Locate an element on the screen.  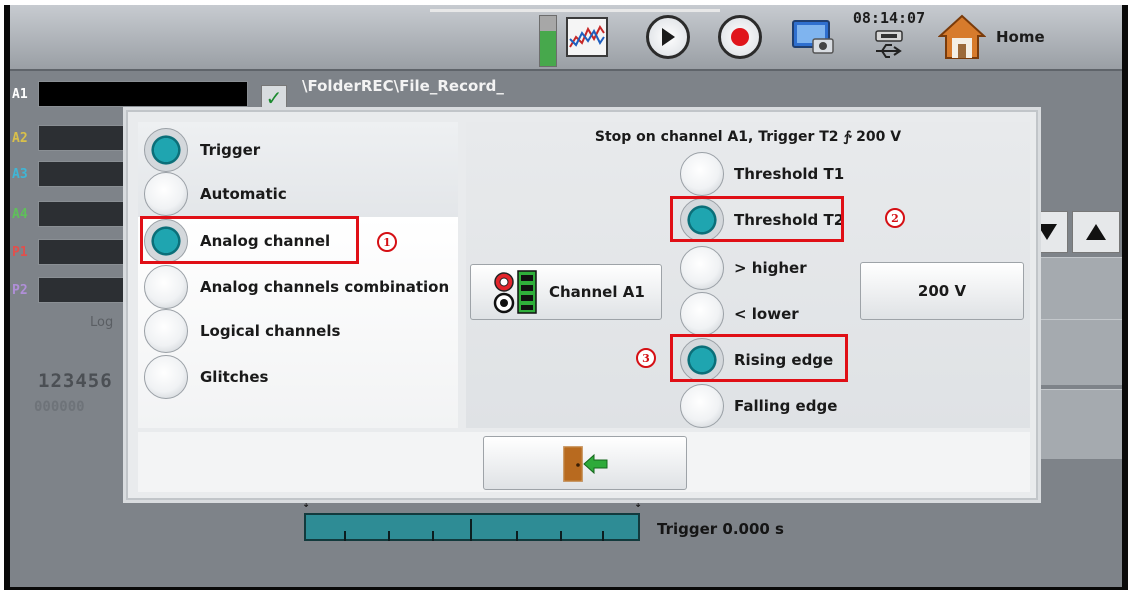
usb-icon is located at coordinates (889, 44).